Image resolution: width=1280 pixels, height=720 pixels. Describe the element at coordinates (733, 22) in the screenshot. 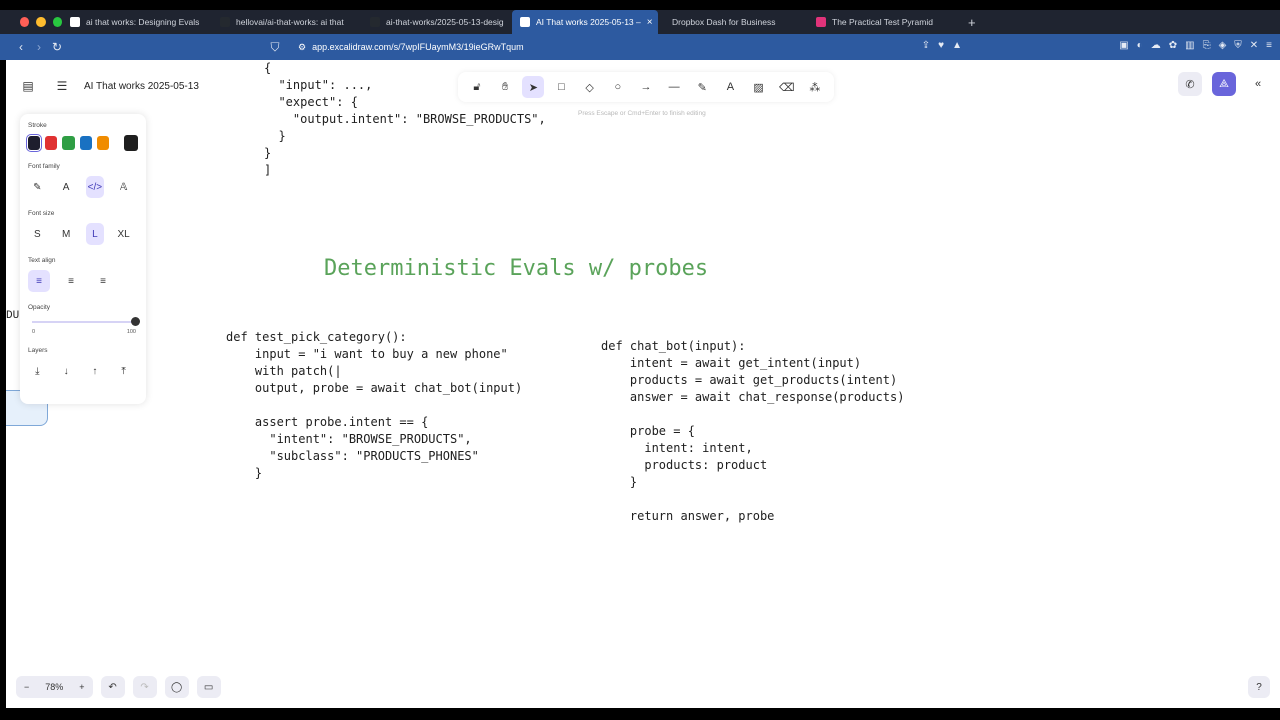

I see `browser-tab: Dropbox Dash for Business` at that location.